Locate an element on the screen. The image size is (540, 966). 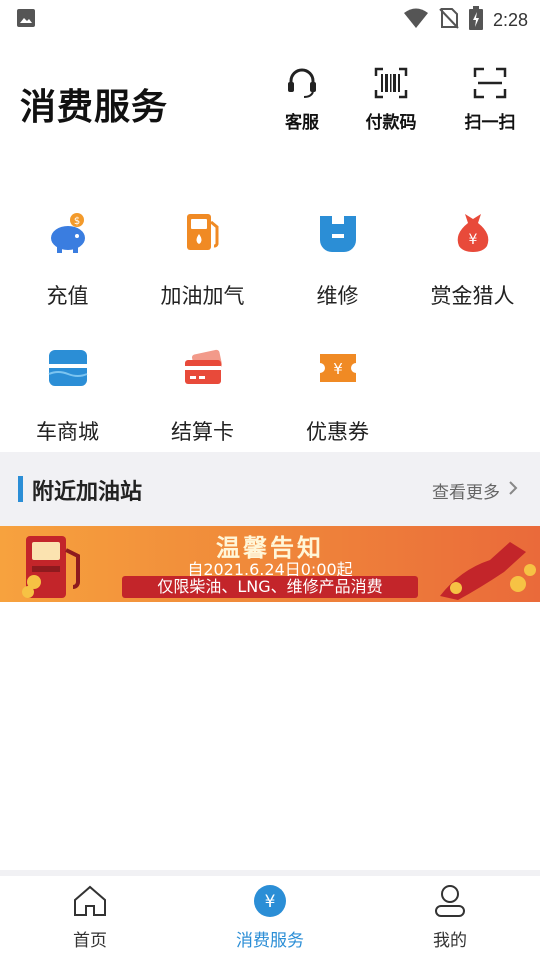
fuel-nozzle-icon is located at coordinates (484, 566).